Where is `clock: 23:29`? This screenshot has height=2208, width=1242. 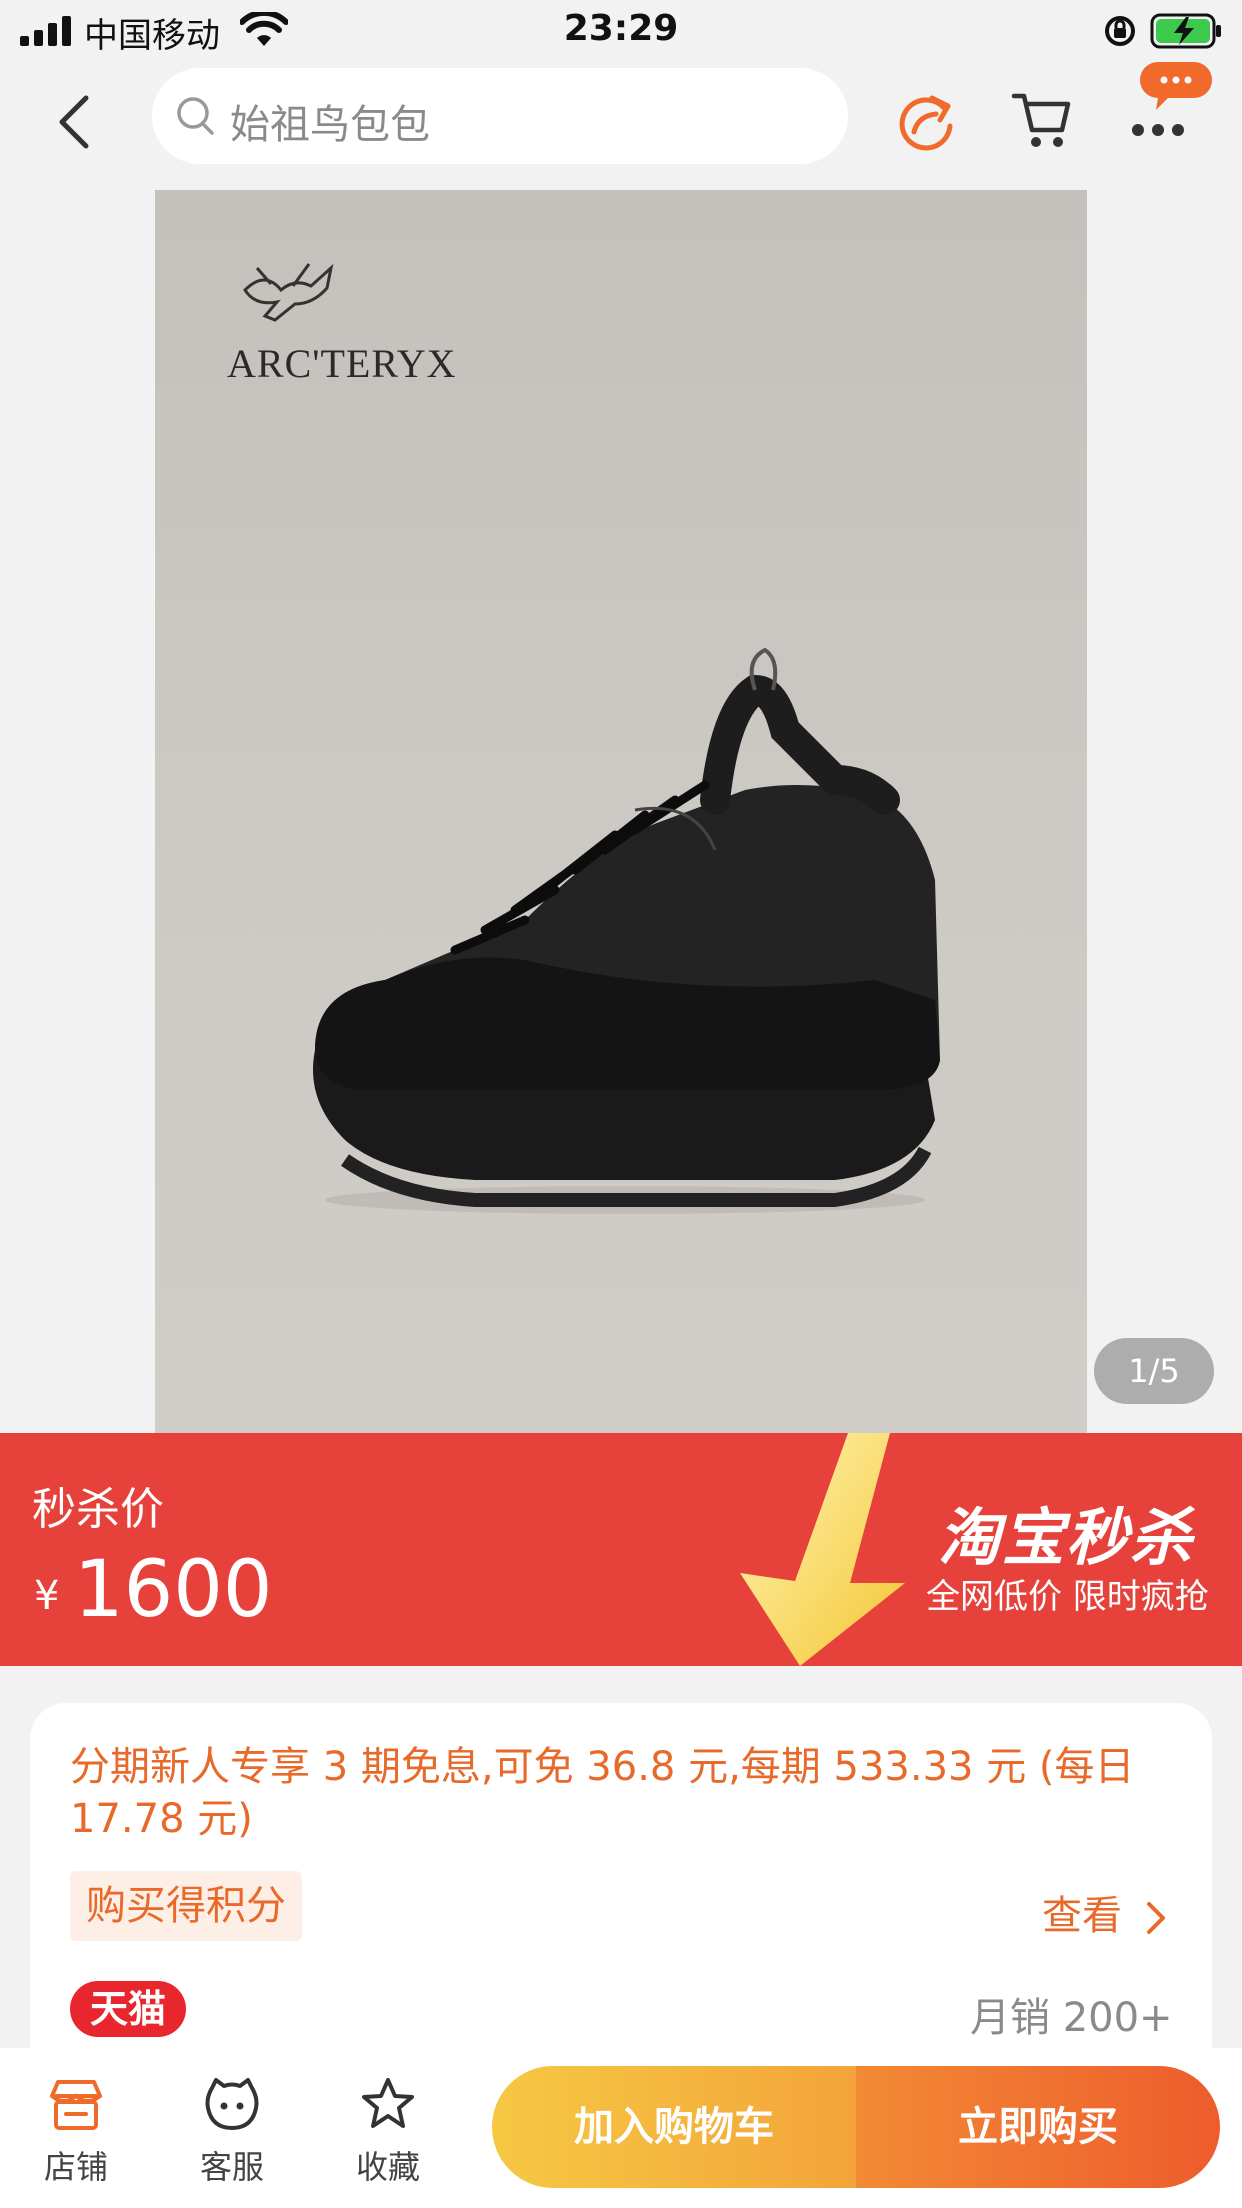
clock: 23:29 is located at coordinates (621, 28).